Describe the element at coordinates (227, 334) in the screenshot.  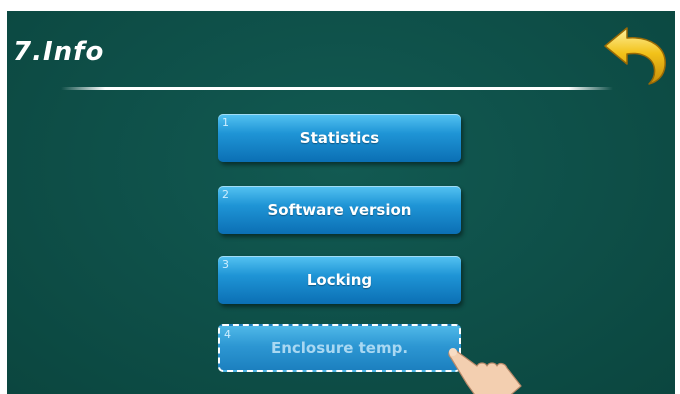
I see `button-number: 4` at that location.